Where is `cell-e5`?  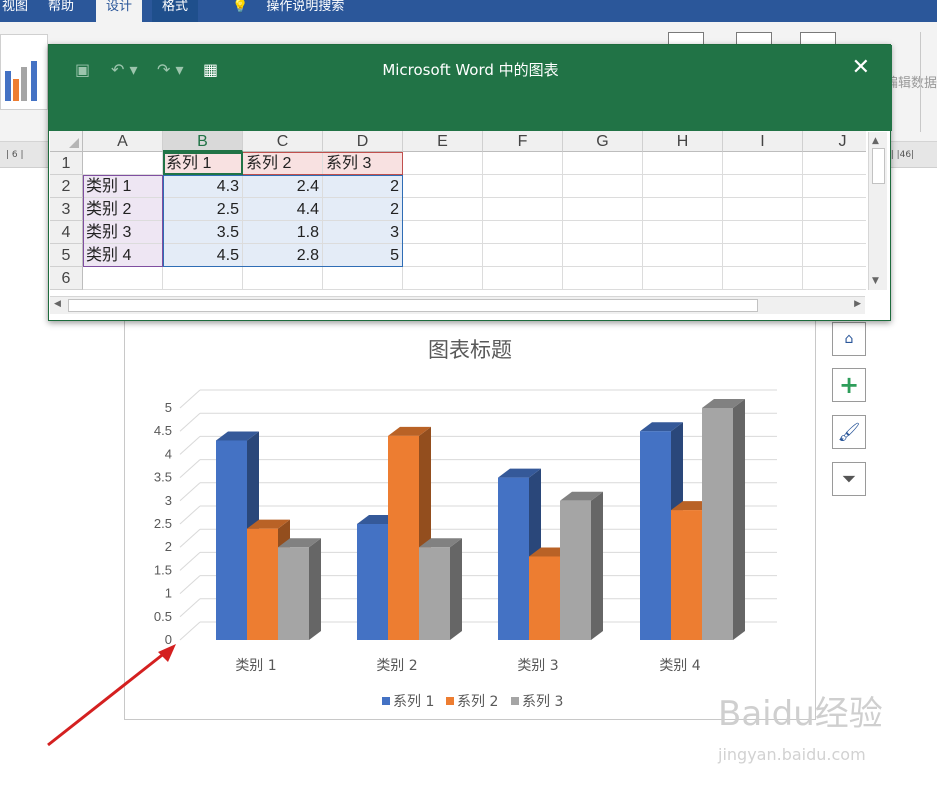
cell-e5 is located at coordinates (443, 255).